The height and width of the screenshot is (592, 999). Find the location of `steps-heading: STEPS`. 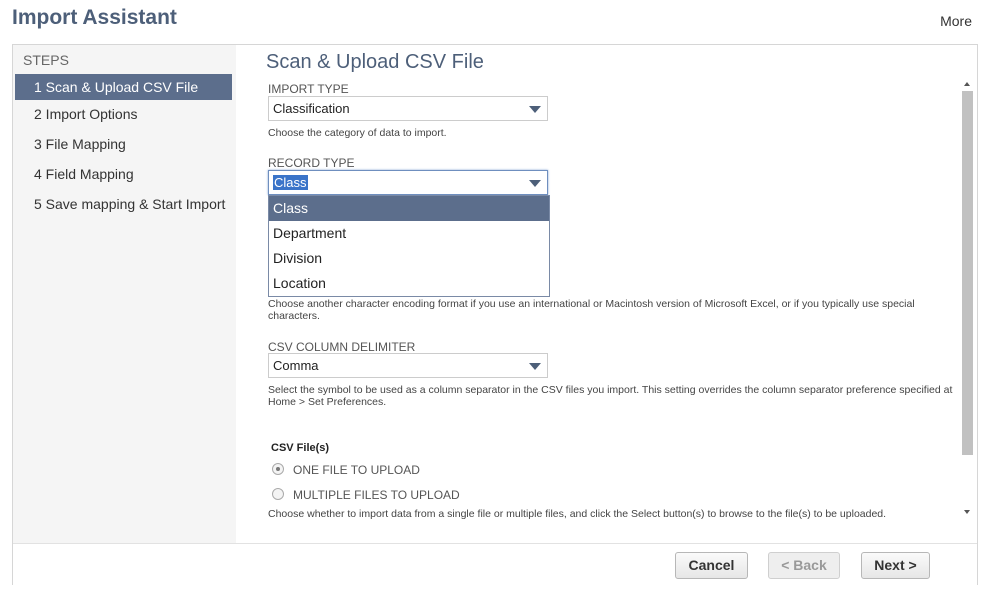

steps-heading: STEPS is located at coordinates (46, 60).